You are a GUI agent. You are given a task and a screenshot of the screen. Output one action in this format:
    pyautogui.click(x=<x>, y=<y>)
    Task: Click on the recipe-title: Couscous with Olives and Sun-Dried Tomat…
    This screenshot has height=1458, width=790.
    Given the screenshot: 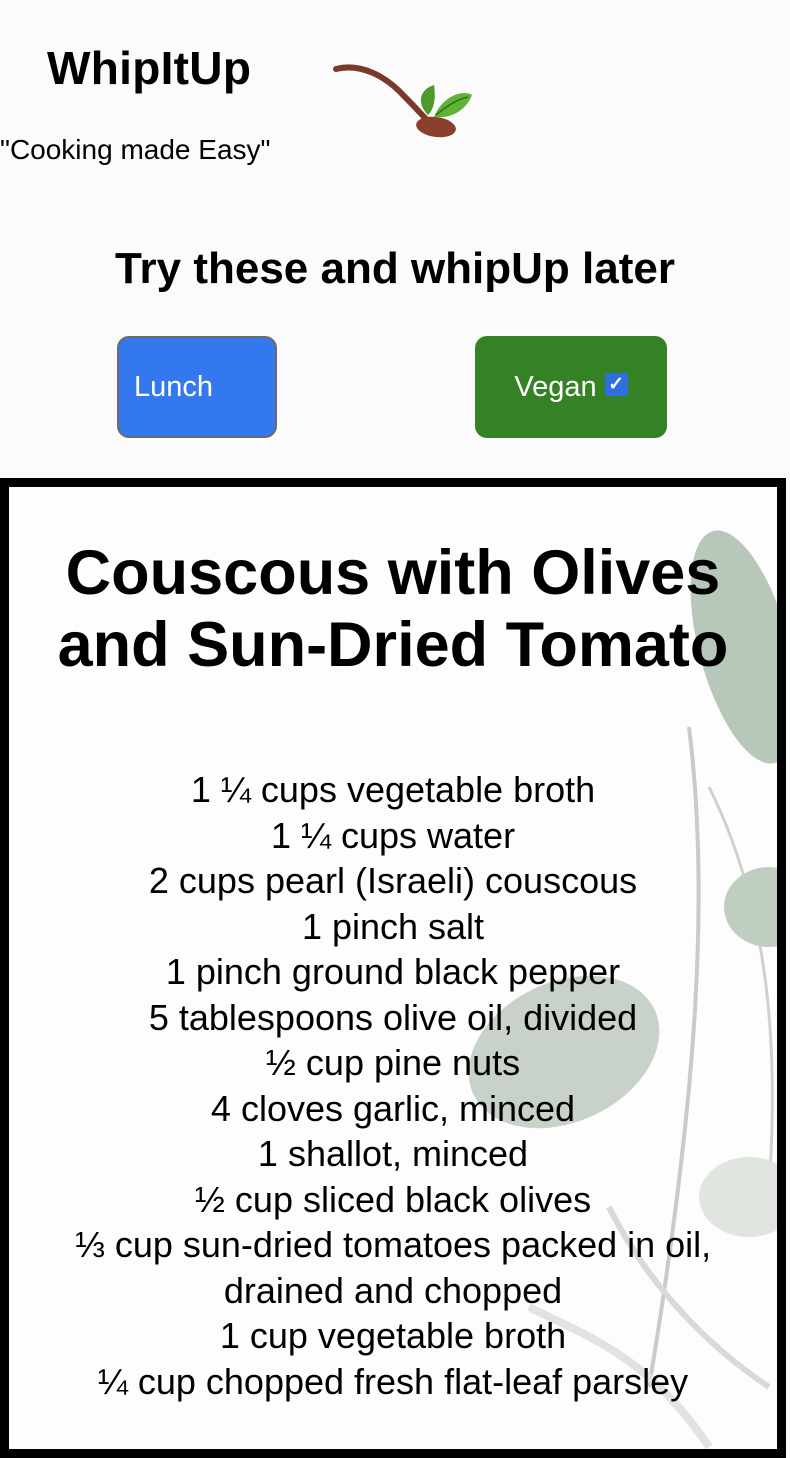 What is the action you would take?
    pyautogui.click(x=393, y=609)
    